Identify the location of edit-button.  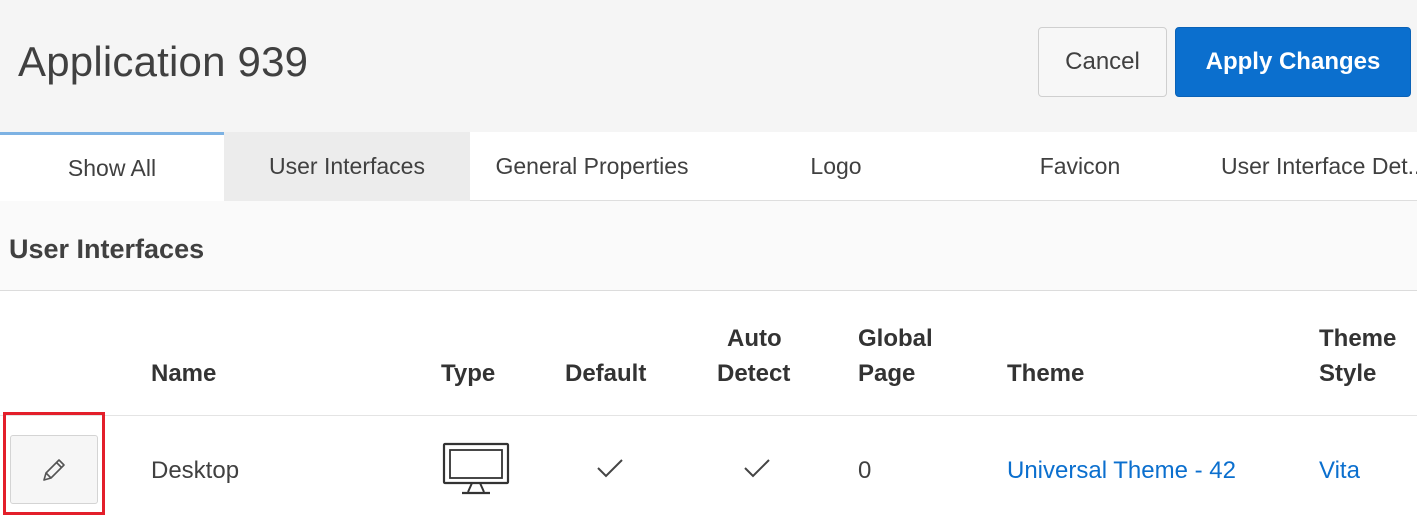
(54, 469).